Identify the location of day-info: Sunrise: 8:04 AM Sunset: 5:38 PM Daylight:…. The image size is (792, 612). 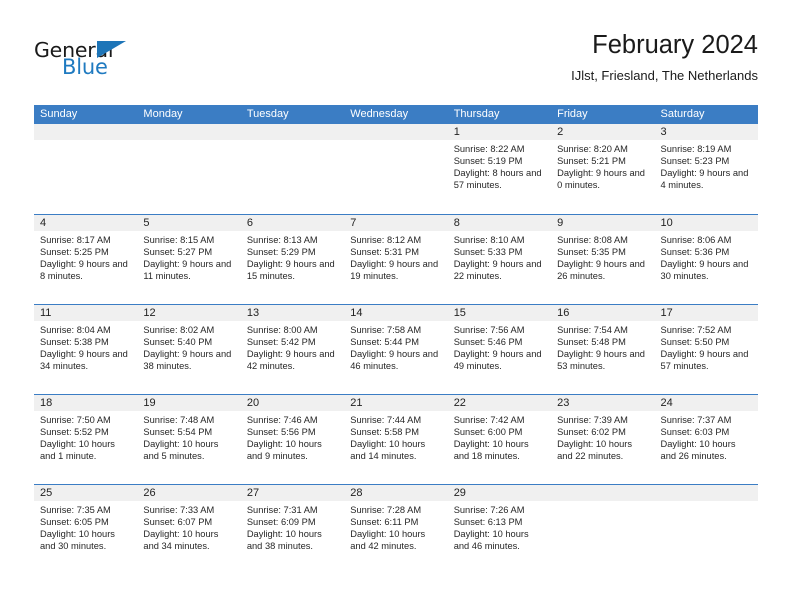
(85, 346).